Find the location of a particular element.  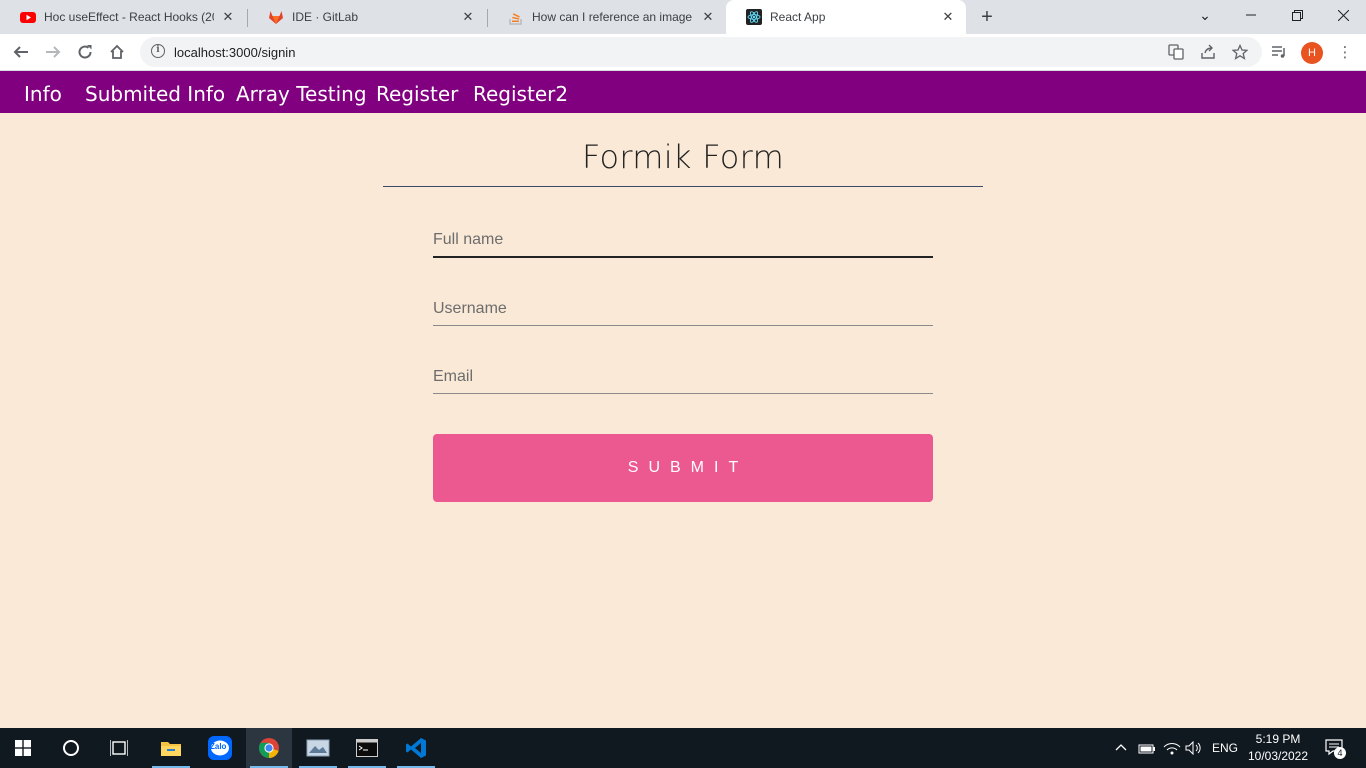

username-input is located at coordinates (683, 309).